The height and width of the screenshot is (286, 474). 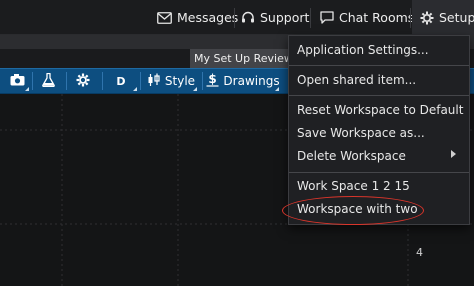 I want to click on period-label: D, so click(x=121, y=81).